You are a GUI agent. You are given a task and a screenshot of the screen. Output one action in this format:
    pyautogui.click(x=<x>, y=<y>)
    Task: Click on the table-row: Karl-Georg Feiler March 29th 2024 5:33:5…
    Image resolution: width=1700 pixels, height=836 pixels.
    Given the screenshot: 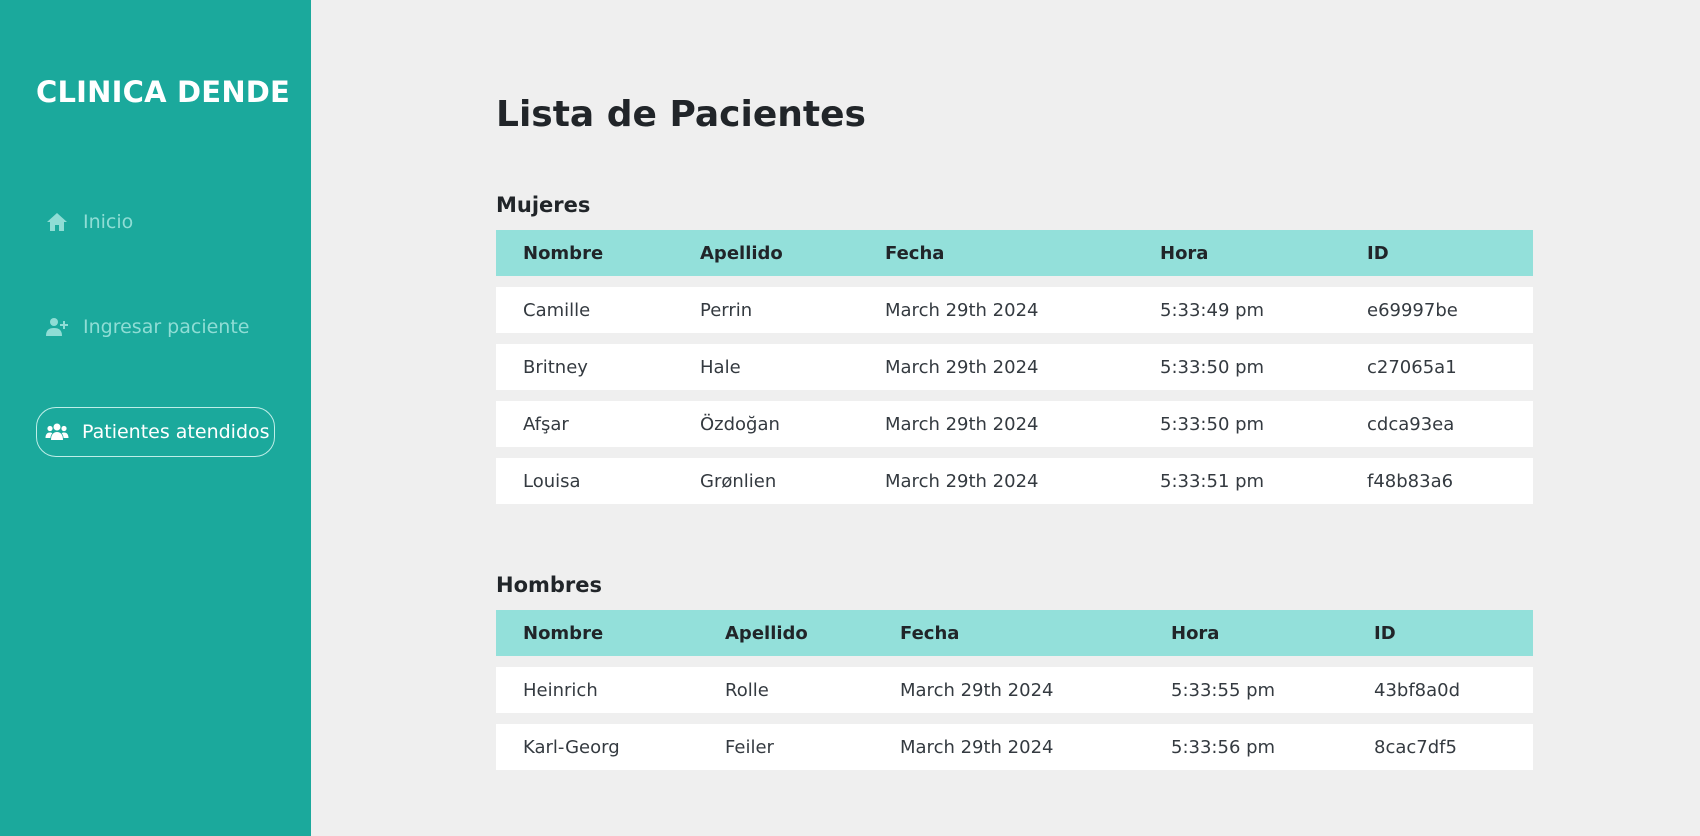 What is the action you would take?
    pyautogui.click(x=1014, y=747)
    